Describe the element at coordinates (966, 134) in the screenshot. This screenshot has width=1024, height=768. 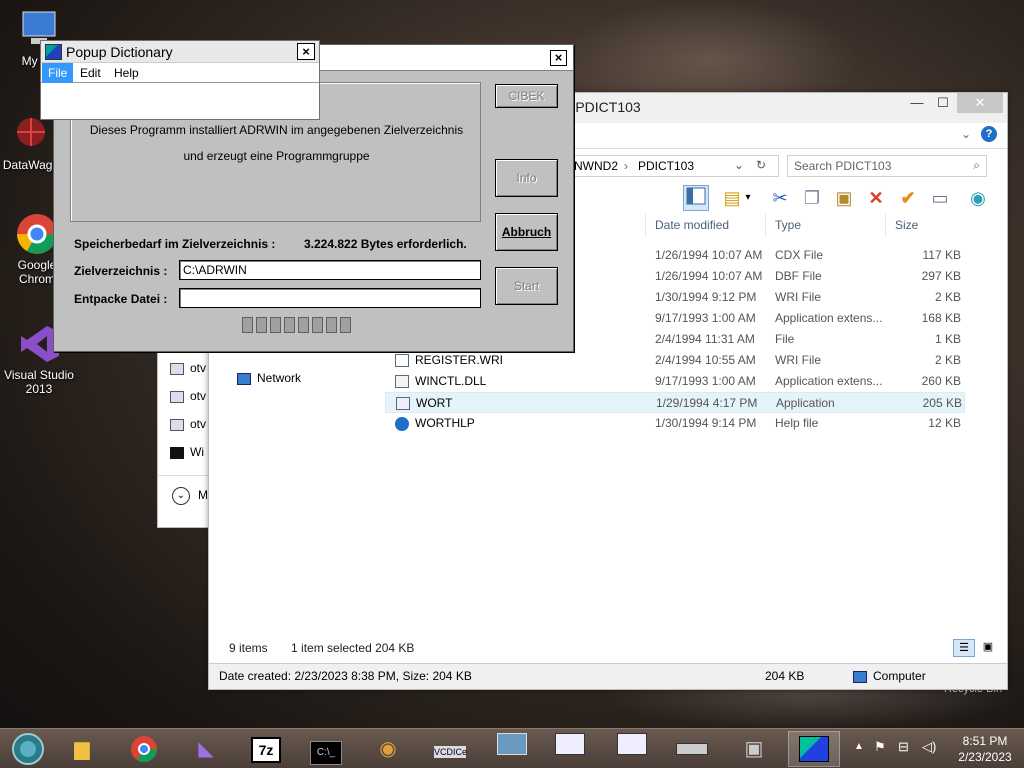
I see `ribbon-expand-chevron-icon: ⌄` at that location.